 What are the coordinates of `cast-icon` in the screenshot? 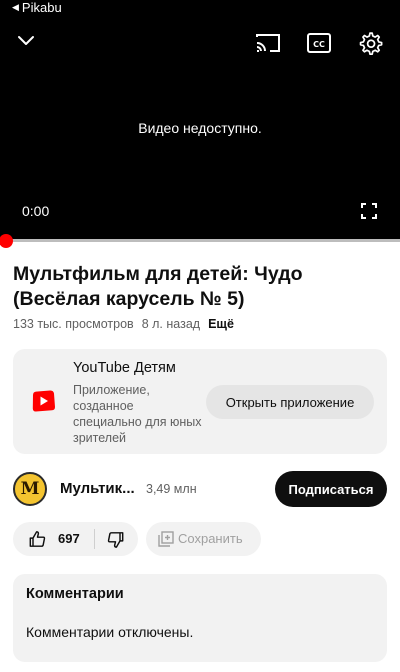 It's located at (268, 43).